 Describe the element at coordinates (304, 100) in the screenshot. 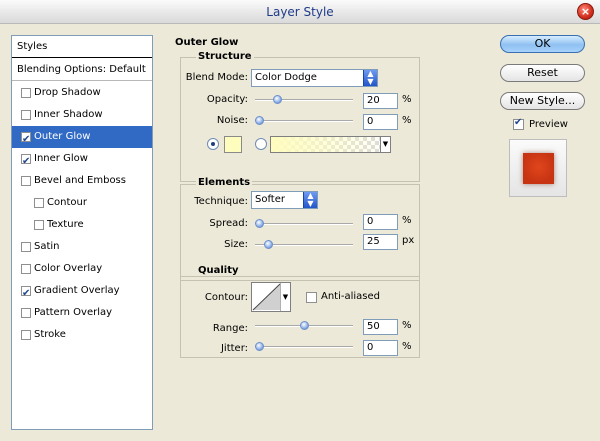

I see `opacity-slider` at that location.